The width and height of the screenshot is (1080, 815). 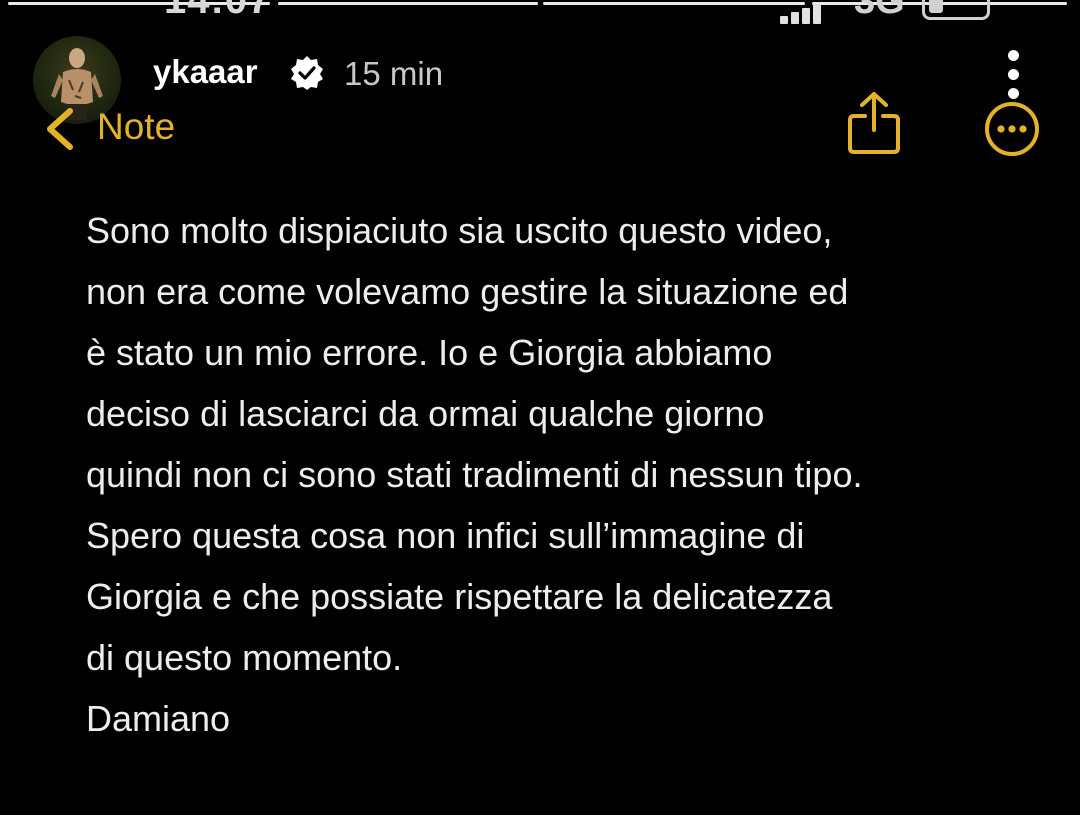 What do you see at coordinates (136, 126) in the screenshot?
I see `back-label: Note` at bounding box center [136, 126].